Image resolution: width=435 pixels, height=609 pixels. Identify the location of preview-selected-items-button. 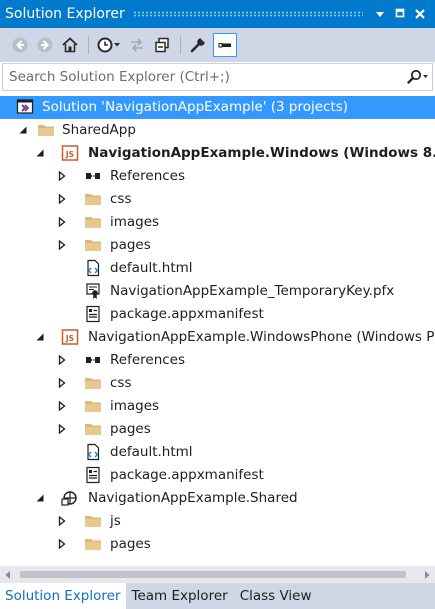
(225, 45).